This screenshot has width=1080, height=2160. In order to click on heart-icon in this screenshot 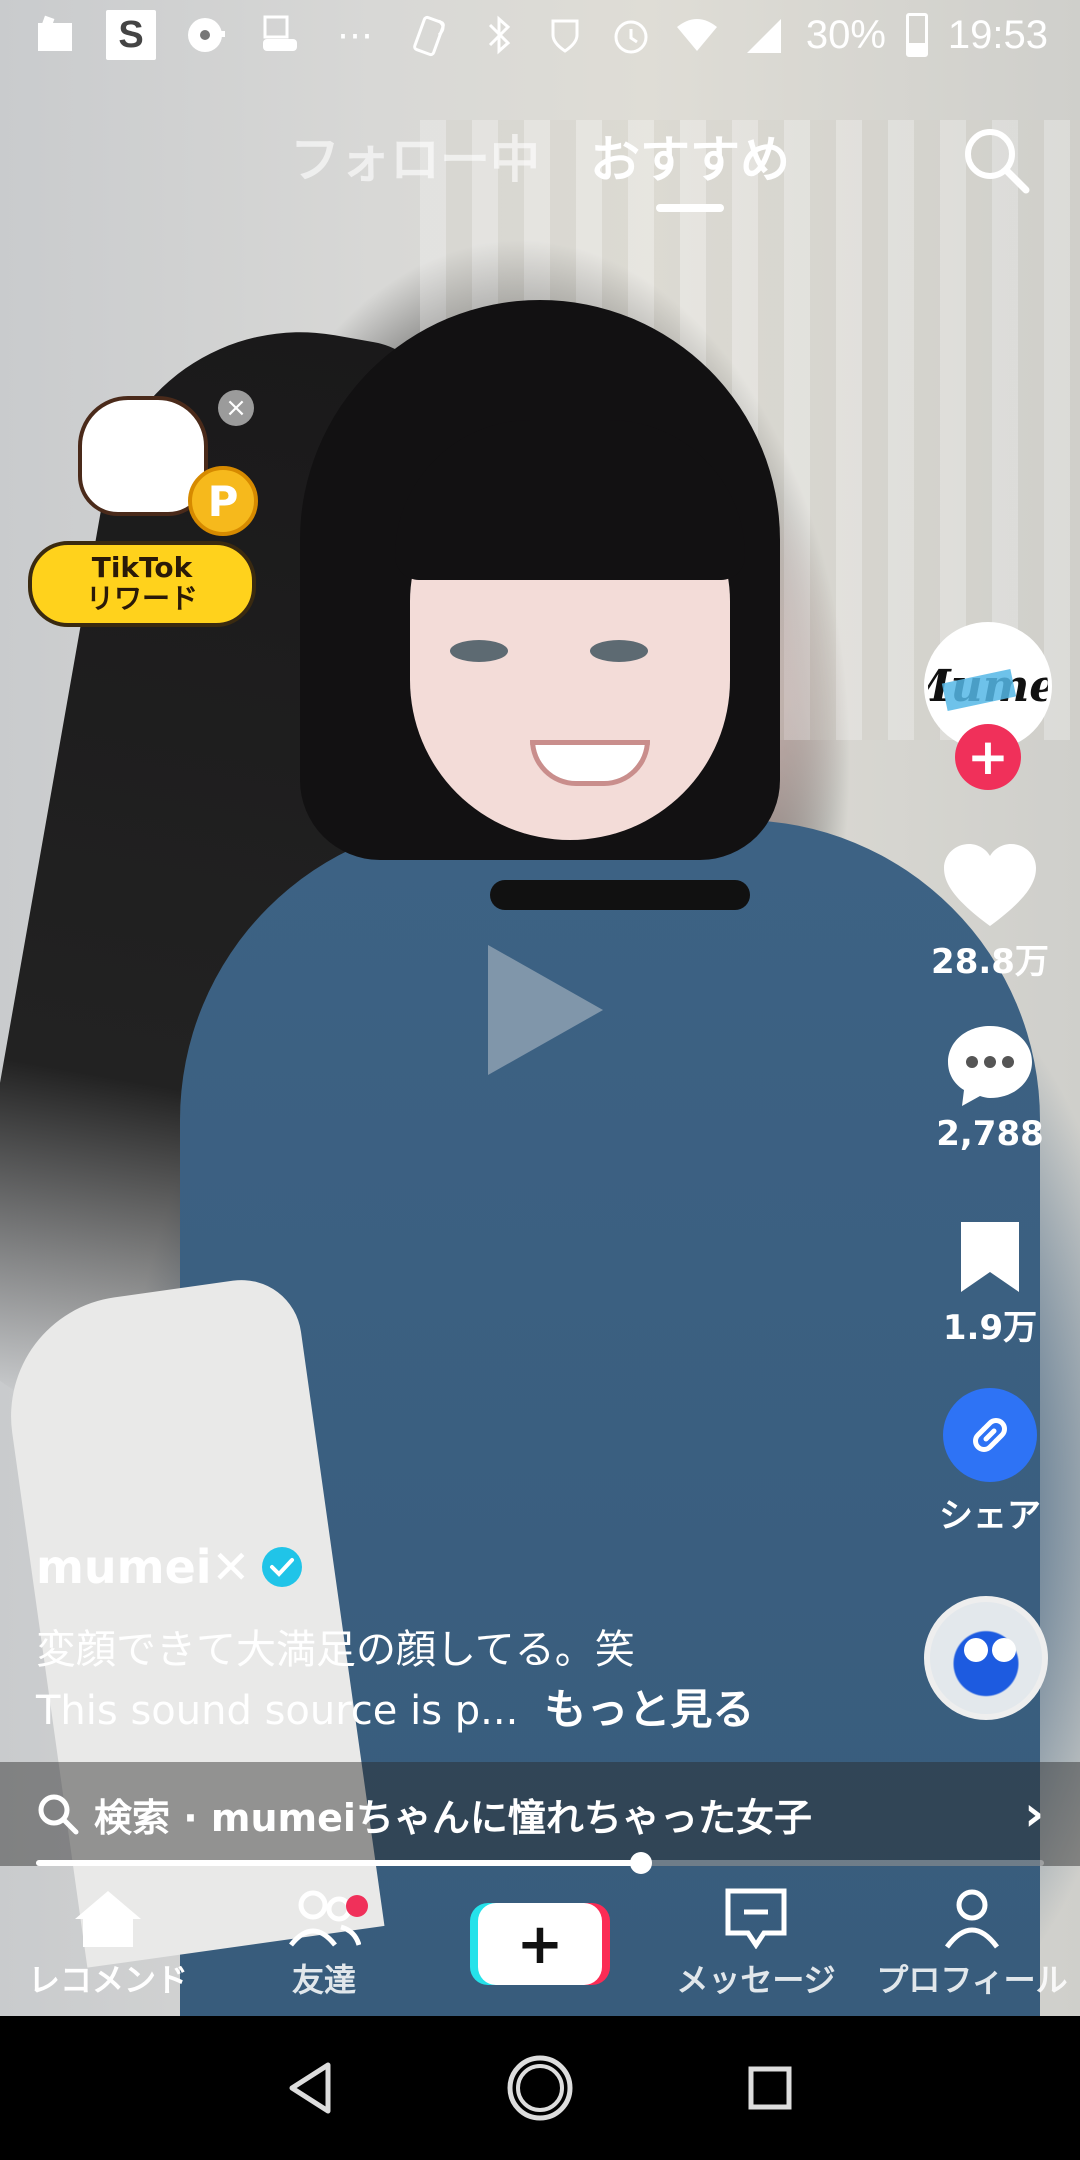, I will do `click(990, 885)`.